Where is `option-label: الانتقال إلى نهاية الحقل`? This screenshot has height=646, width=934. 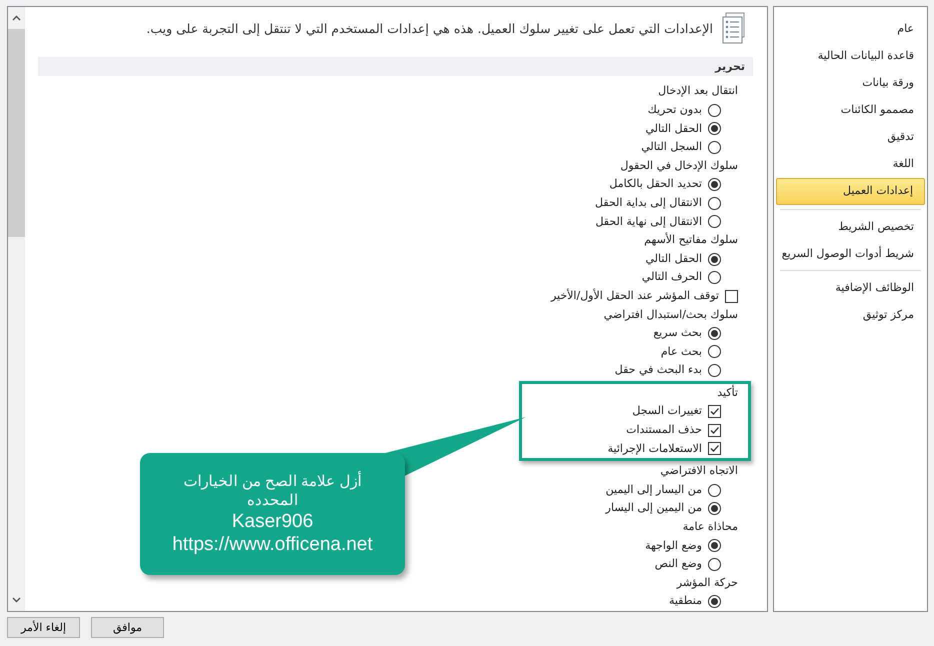 option-label: الانتقال إلى نهاية الحقل is located at coordinates (648, 222).